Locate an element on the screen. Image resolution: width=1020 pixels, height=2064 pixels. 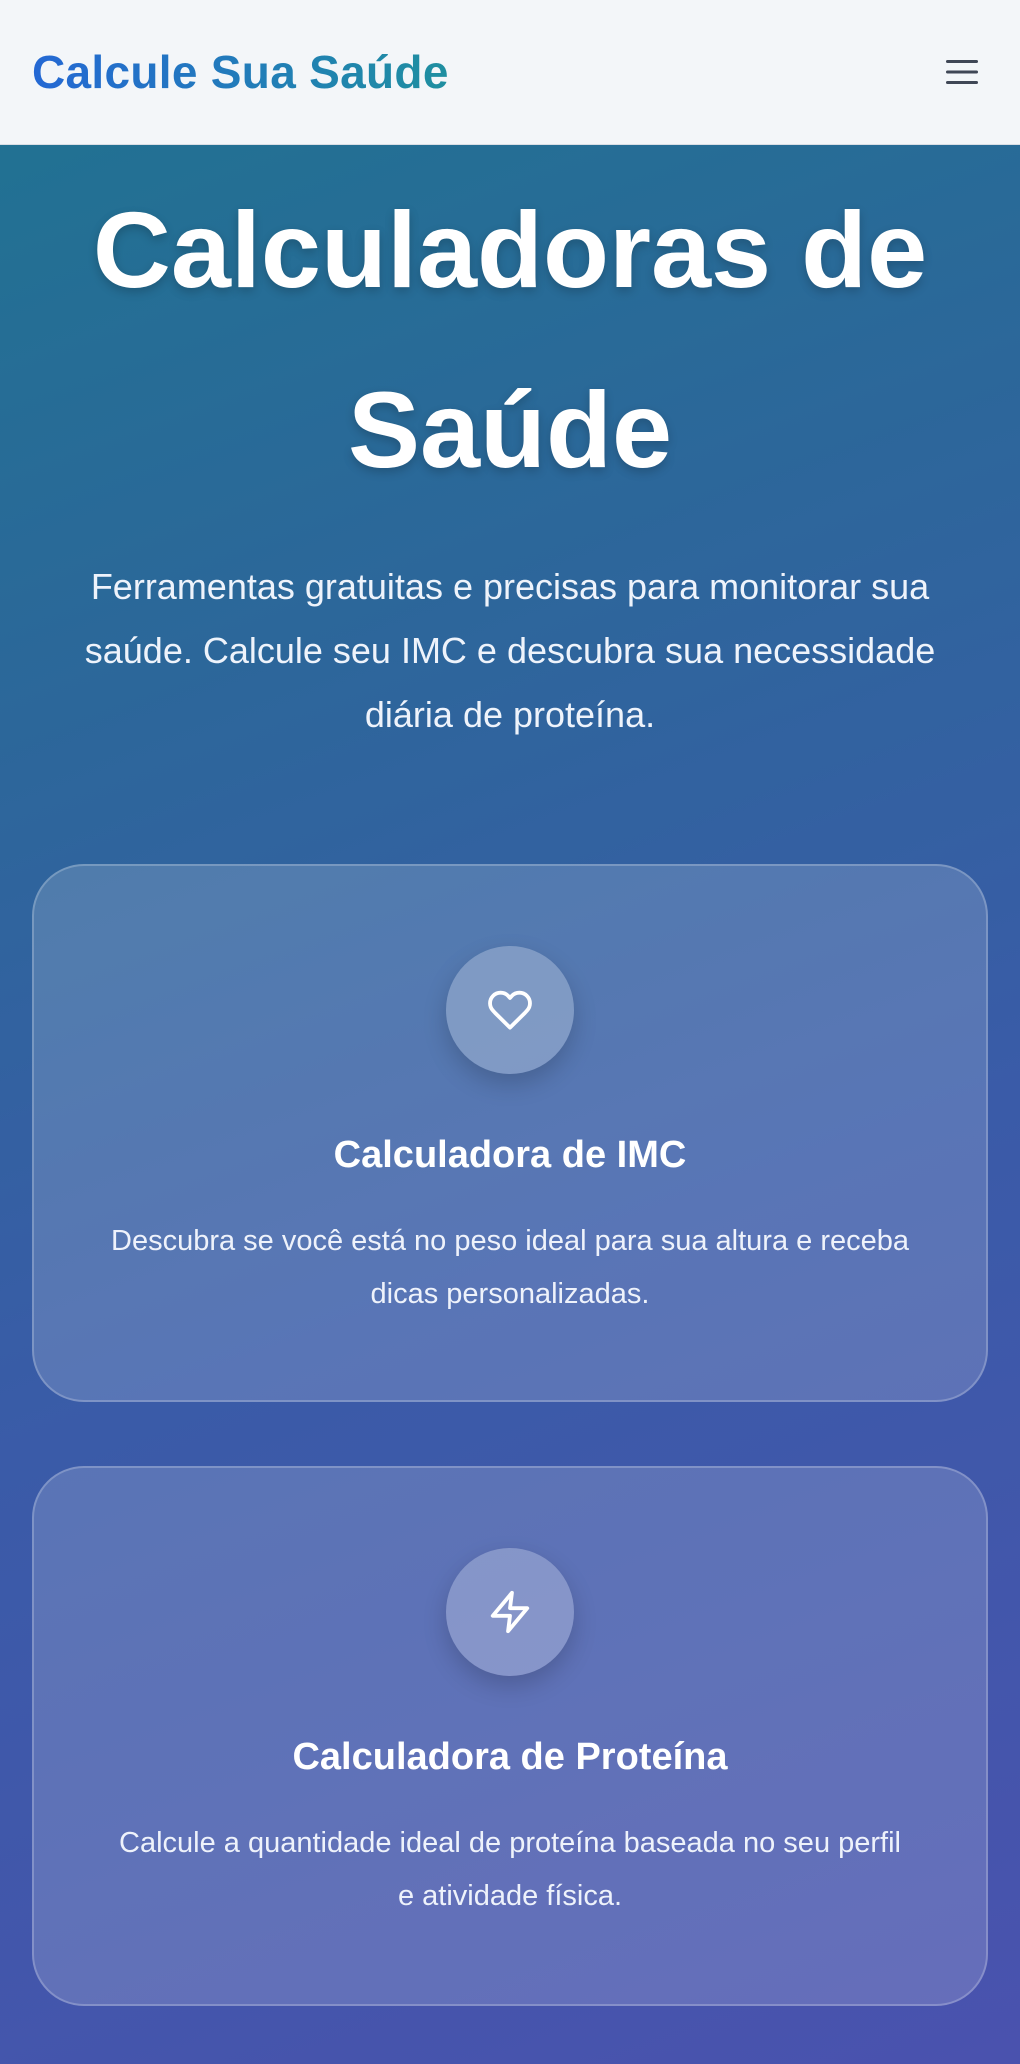
imc-icon-circle is located at coordinates (510, 1010).